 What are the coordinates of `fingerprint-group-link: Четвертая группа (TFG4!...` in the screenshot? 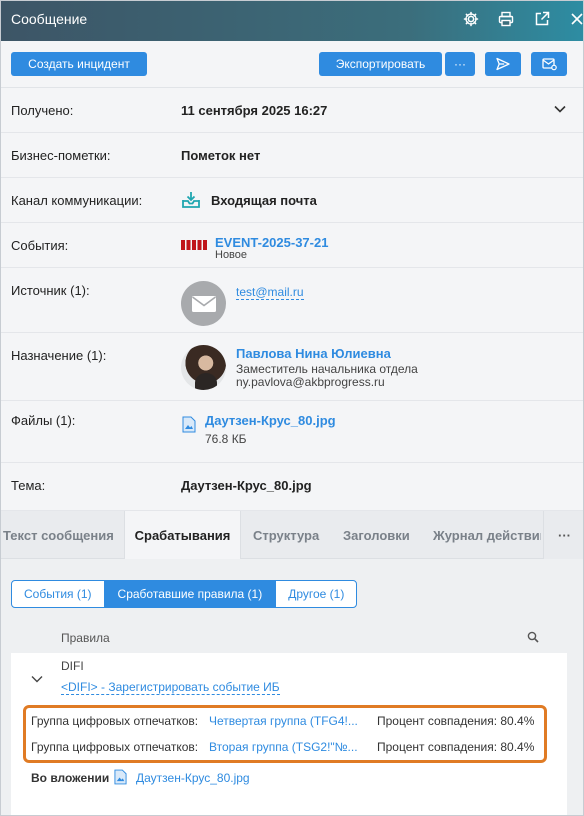 It's located at (283, 721).